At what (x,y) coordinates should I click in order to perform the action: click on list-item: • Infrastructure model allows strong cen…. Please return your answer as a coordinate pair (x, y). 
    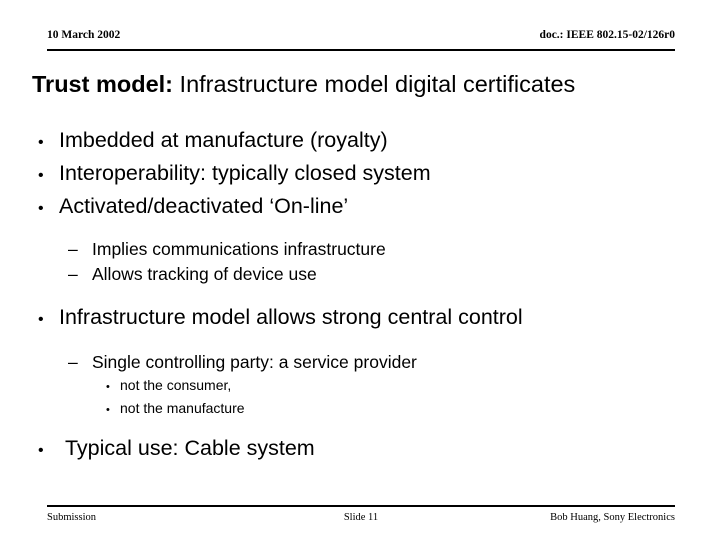
    Looking at the image, I should click on (360, 318).